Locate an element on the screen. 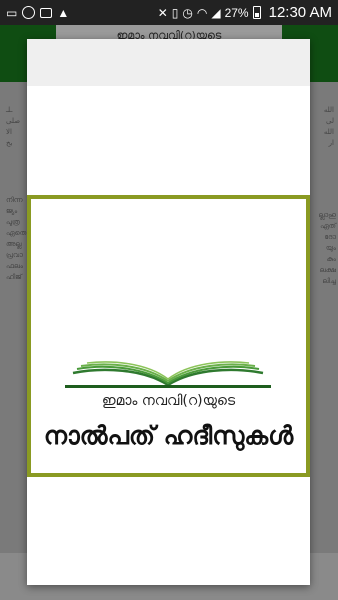 This screenshot has height=600, width=338. dialog-top-bar is located at coordinates (168, 62).